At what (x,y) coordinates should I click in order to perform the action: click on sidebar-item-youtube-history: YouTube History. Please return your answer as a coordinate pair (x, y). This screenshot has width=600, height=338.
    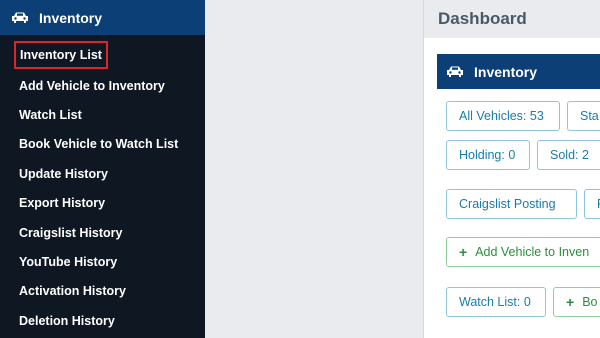
    Looking at the image, I should click on (68, 262).